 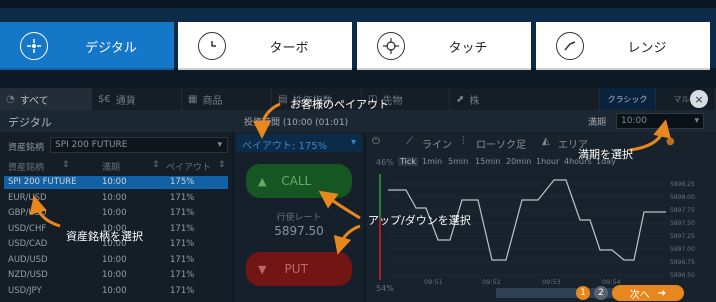 What do you see at coordinates (296, 181) in the screenshot?
I see `call-label: CALL` at bounding box center [296, 181].